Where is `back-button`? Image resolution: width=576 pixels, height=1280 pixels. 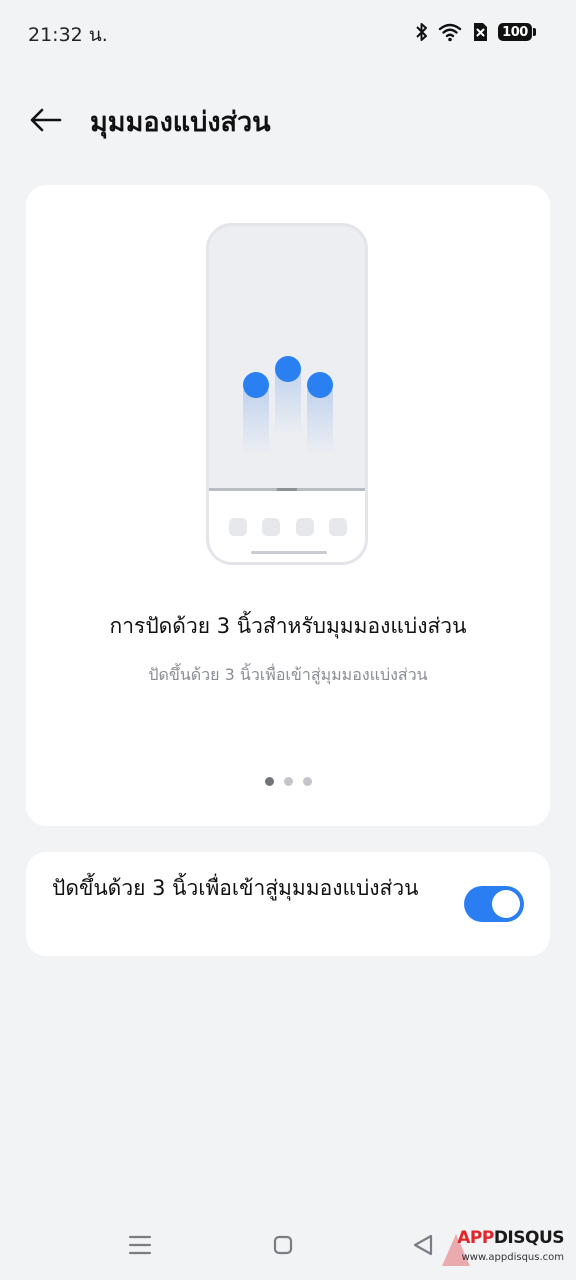
back-button is located at coordinates (46, 120).